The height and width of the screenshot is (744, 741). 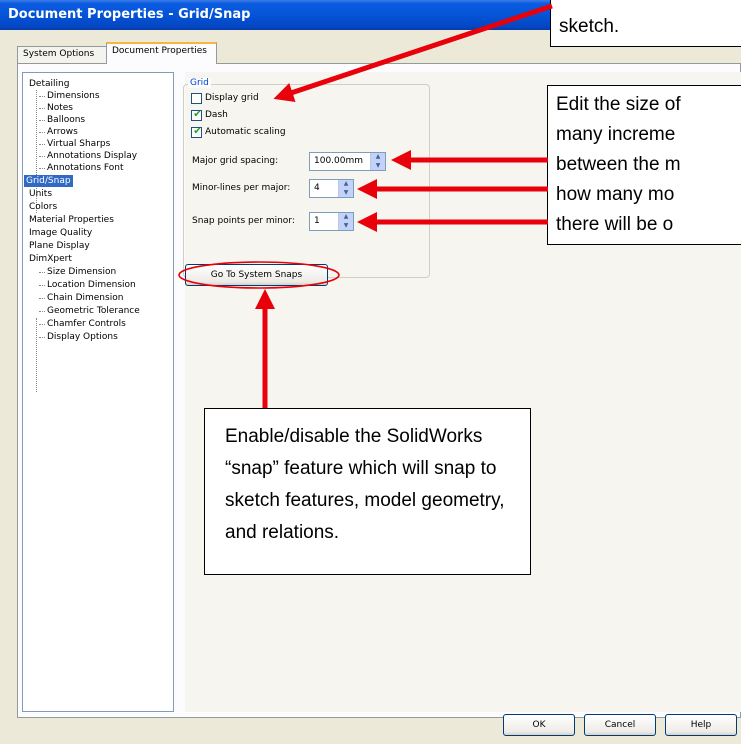 I want to click on automatic-scaling-checkbox: ✔ Automatic scaling, so click(x=261, y=133).